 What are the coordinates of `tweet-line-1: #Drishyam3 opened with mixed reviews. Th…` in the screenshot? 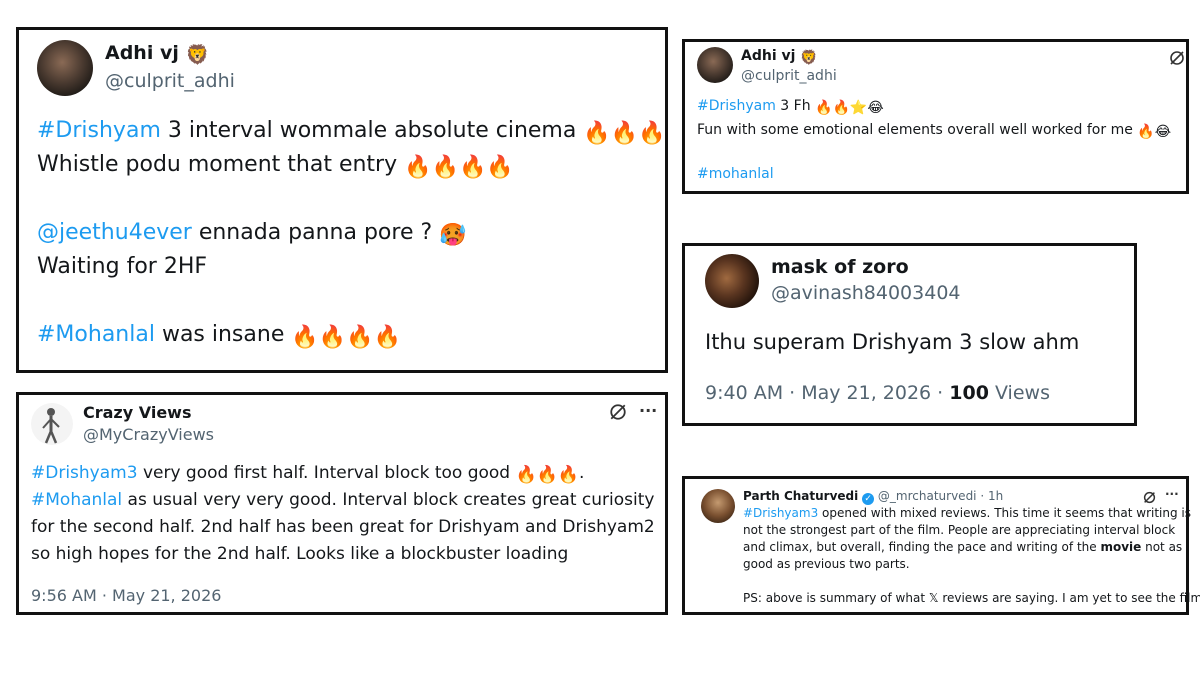 It's located at (967, 513).